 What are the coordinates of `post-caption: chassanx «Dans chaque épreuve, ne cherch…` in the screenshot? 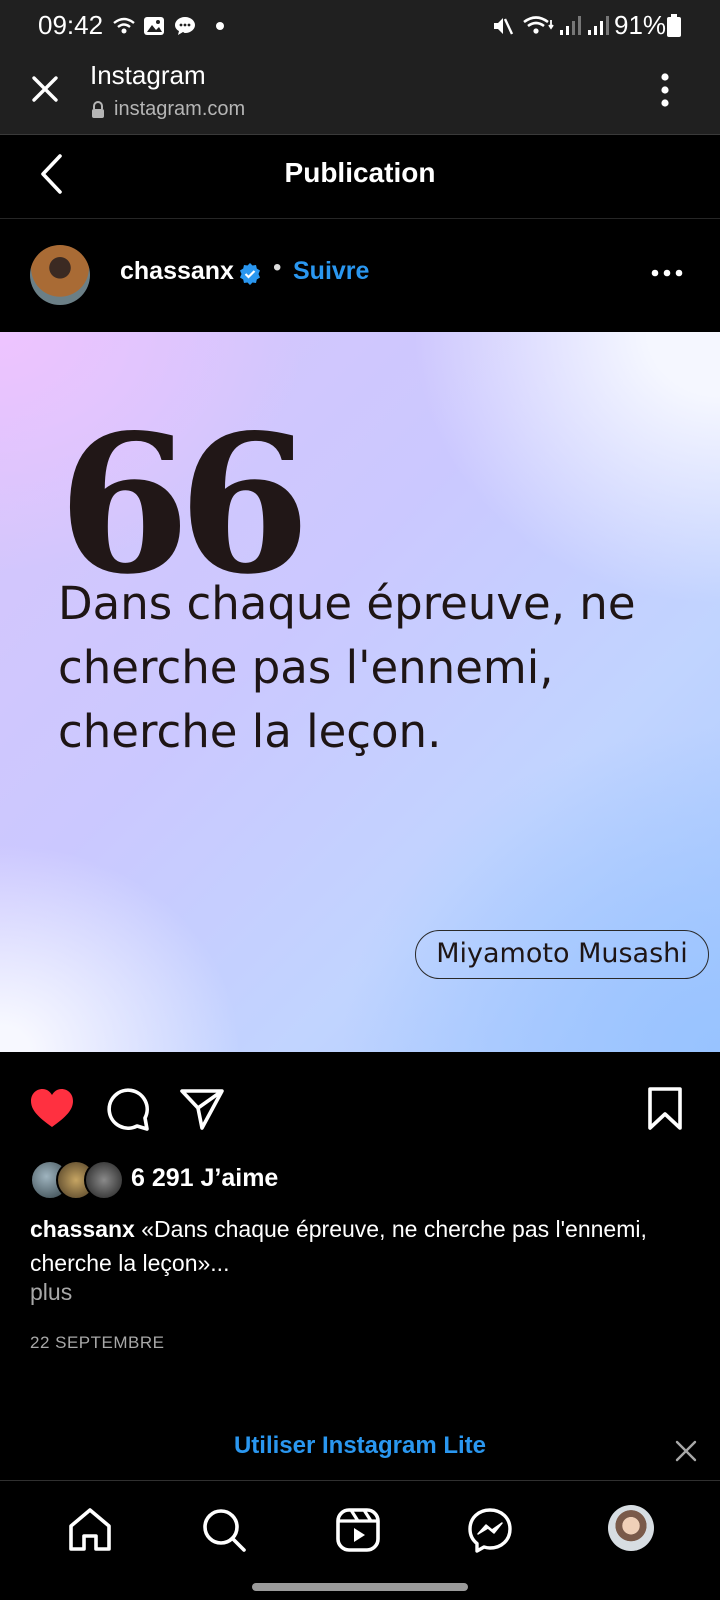 It's located at (350, 1246).